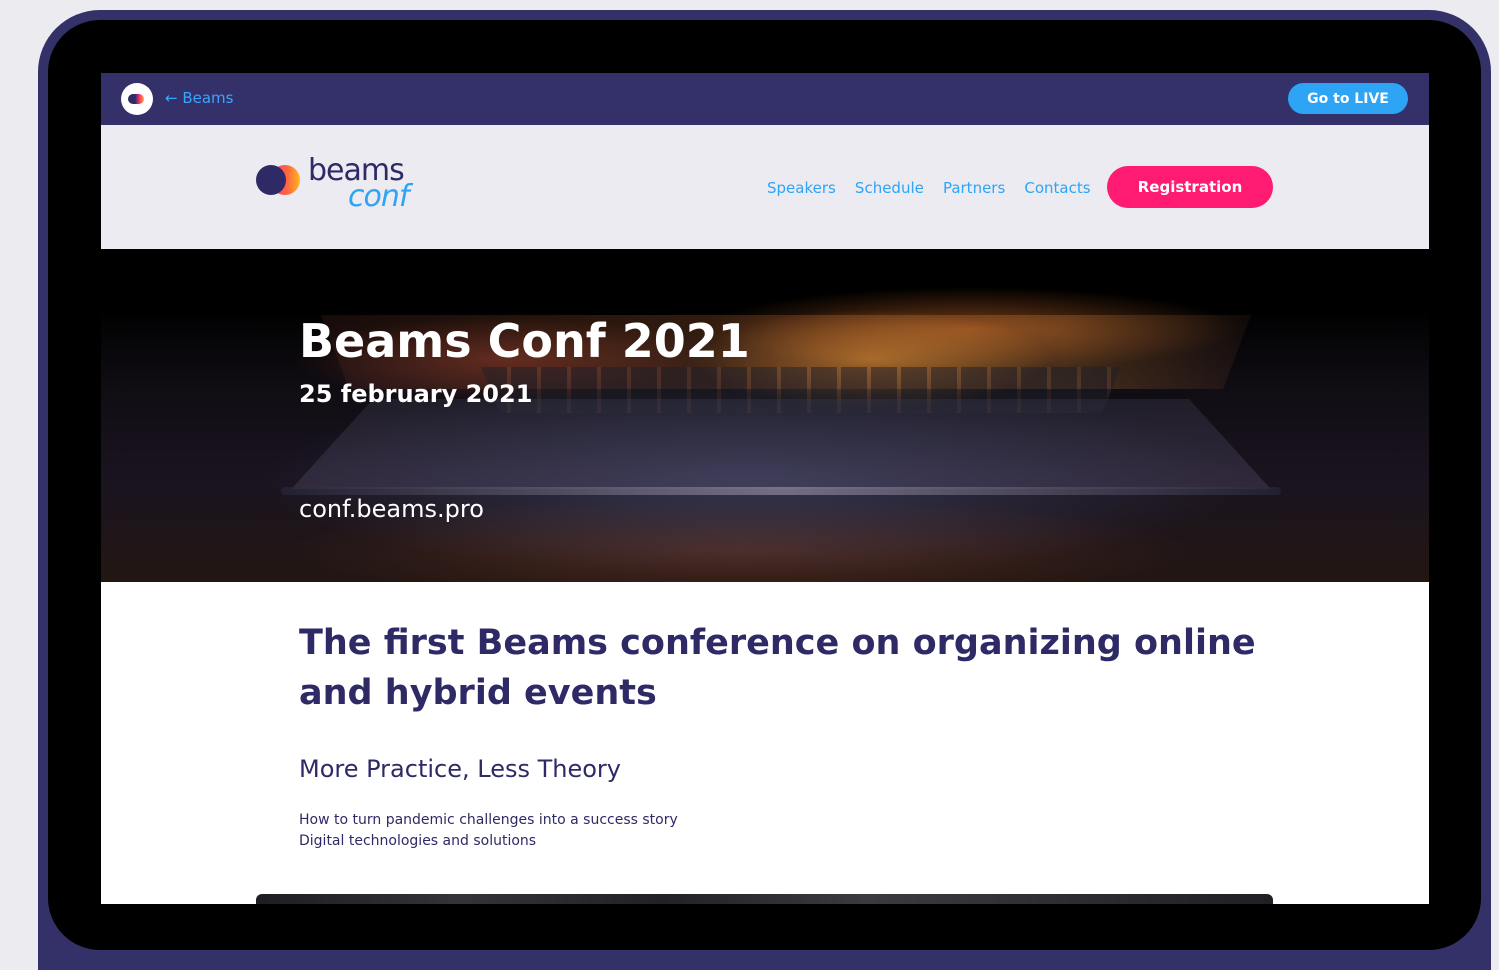 Image resolution: width=1499 pixels, height=970 pixels. I want to click on beams-app-icon, so click(137, 99).